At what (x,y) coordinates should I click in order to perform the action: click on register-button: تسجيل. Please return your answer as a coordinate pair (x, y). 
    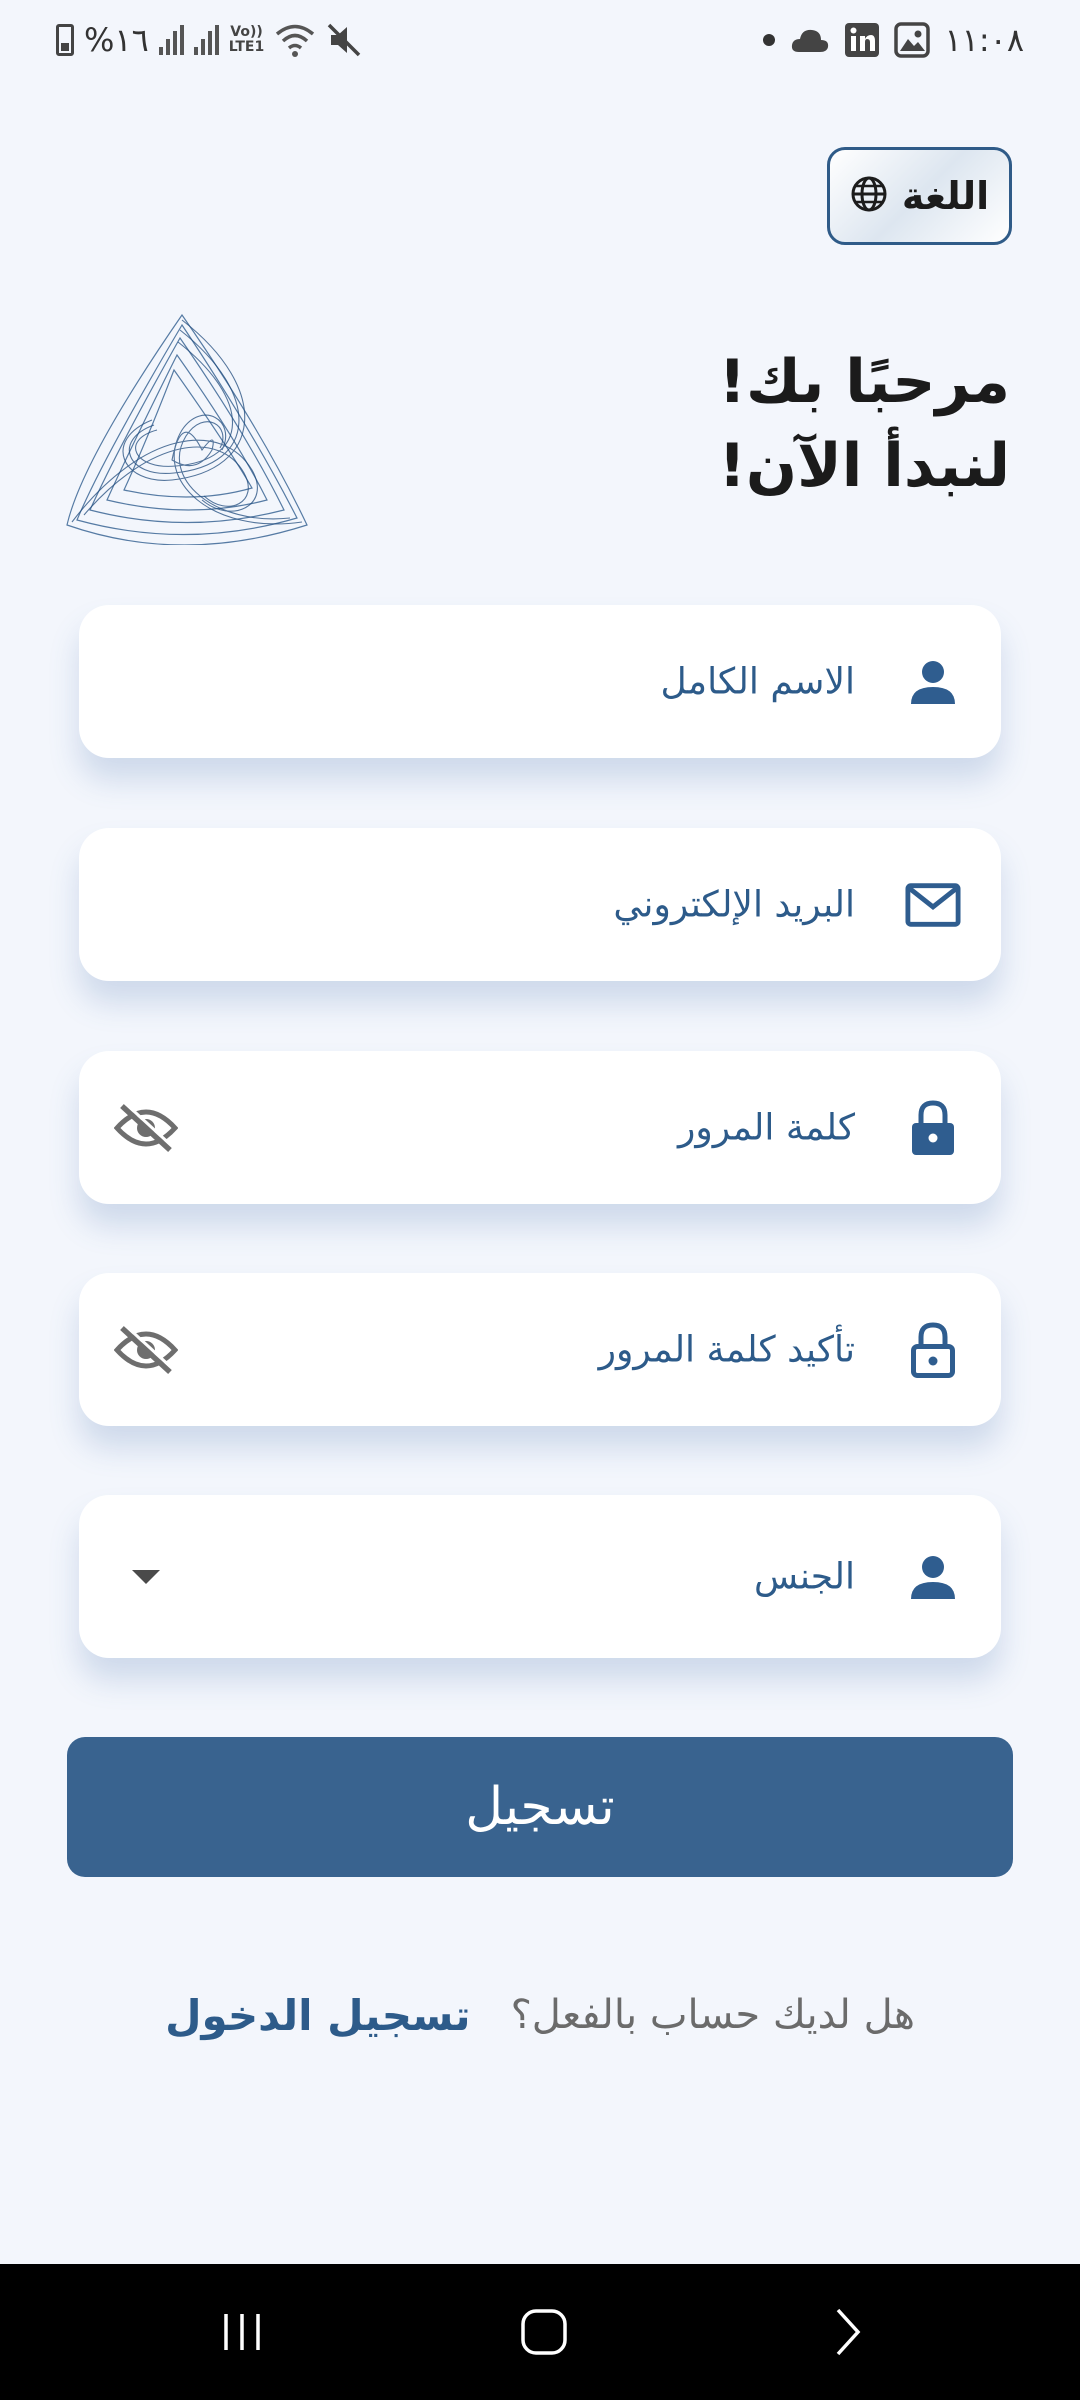
    Looking at the image, I should click on (540, 1807).